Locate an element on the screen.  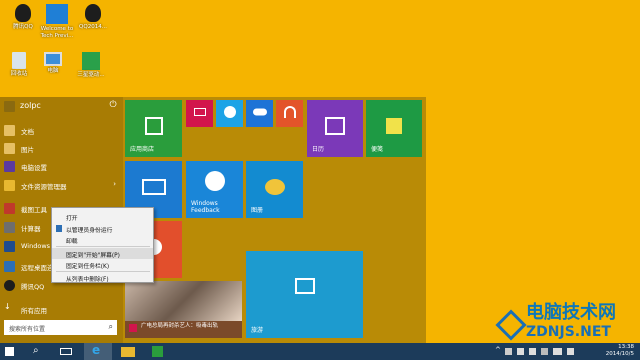
taskbar-internet-explorer: e is located at coordinates (98, 351).